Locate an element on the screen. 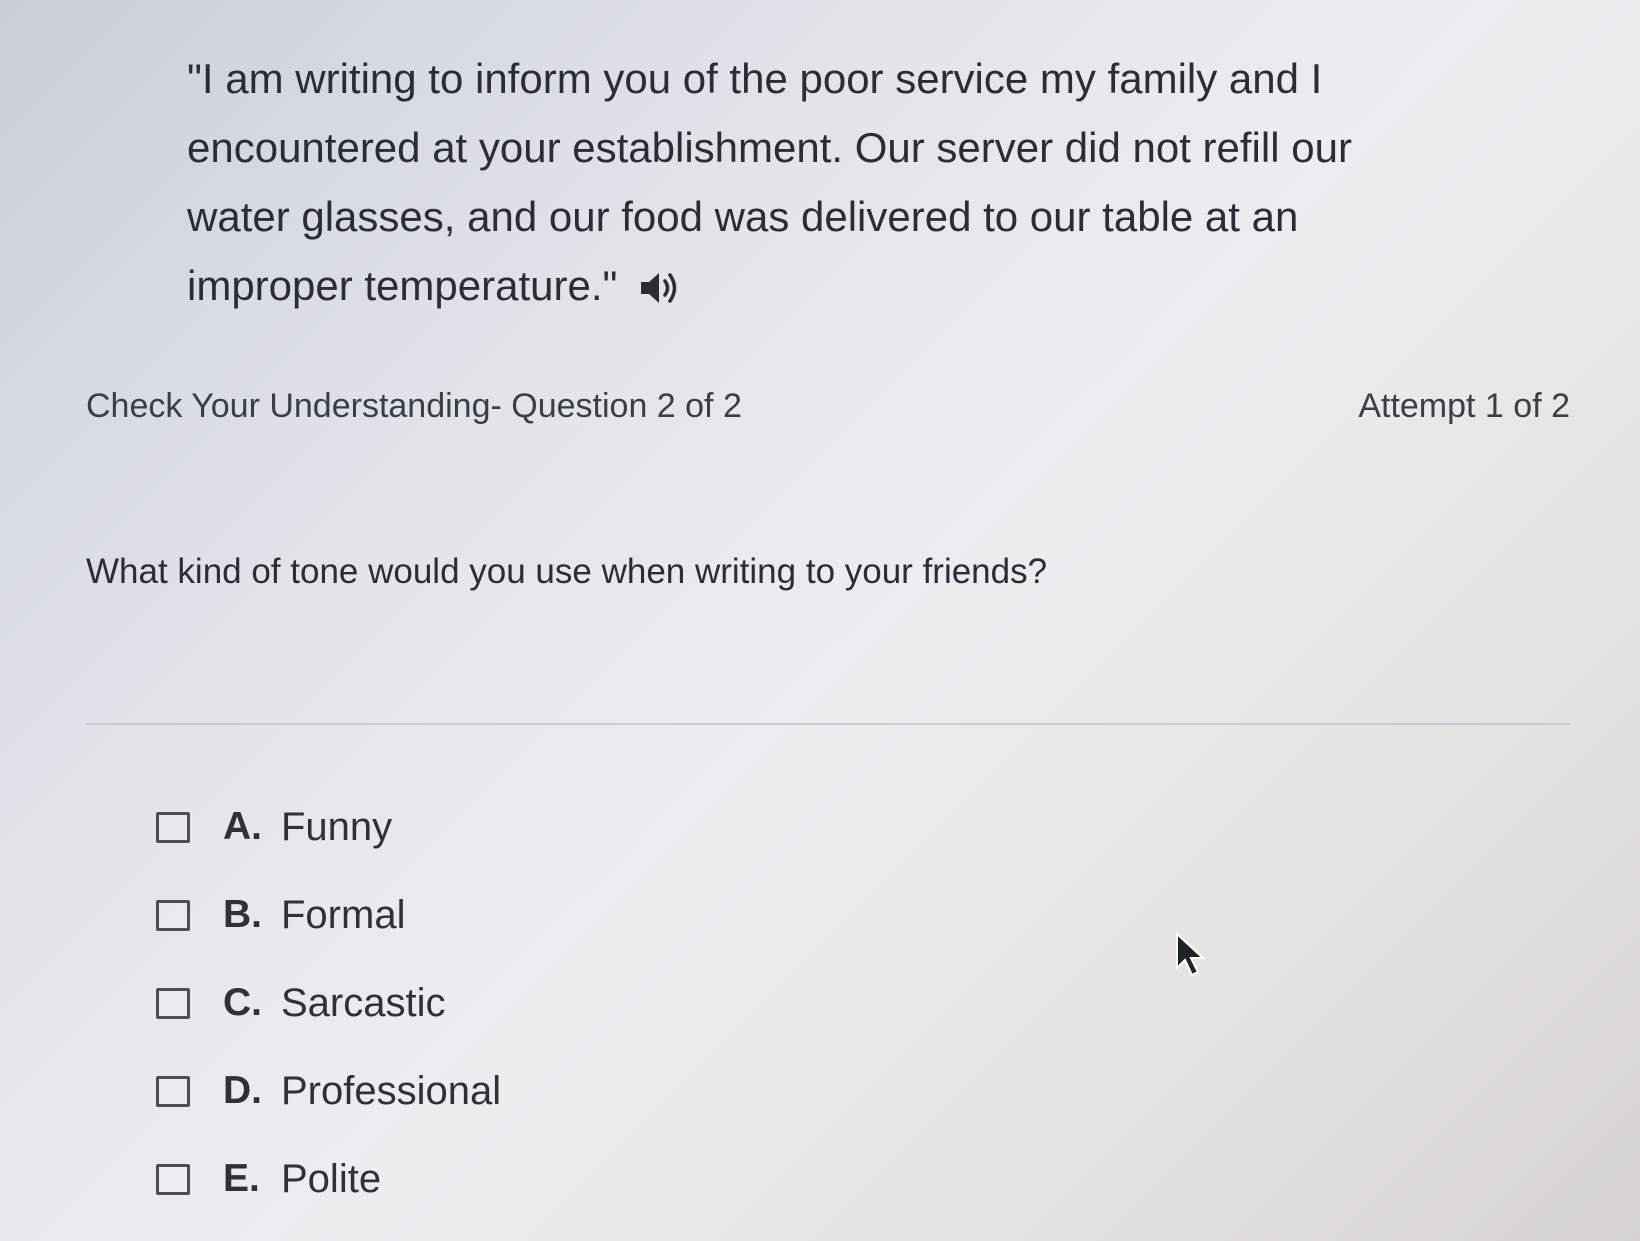 The image size is (1640, 1241). option-letter: D. is located at coordinates (242, 1090).